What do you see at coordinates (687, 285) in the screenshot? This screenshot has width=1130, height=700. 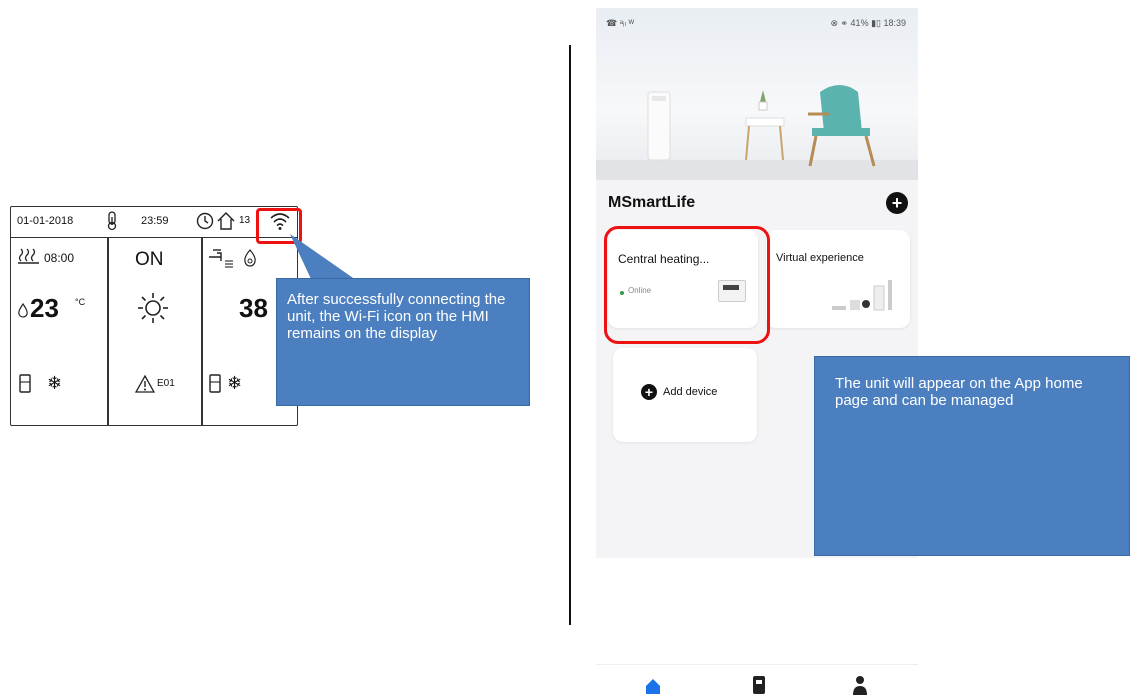 I see `device-highlight-ring` at bounding box center [687, 285].